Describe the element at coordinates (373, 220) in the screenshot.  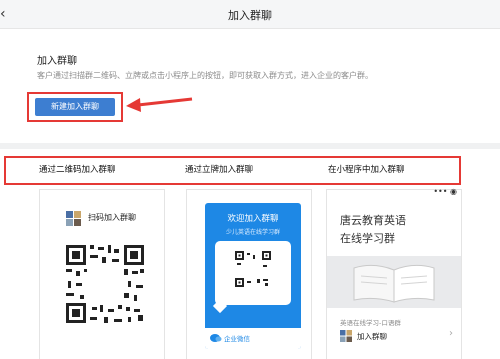
I see `miniprogram-title-line1: 唐云教育英语` at that location.